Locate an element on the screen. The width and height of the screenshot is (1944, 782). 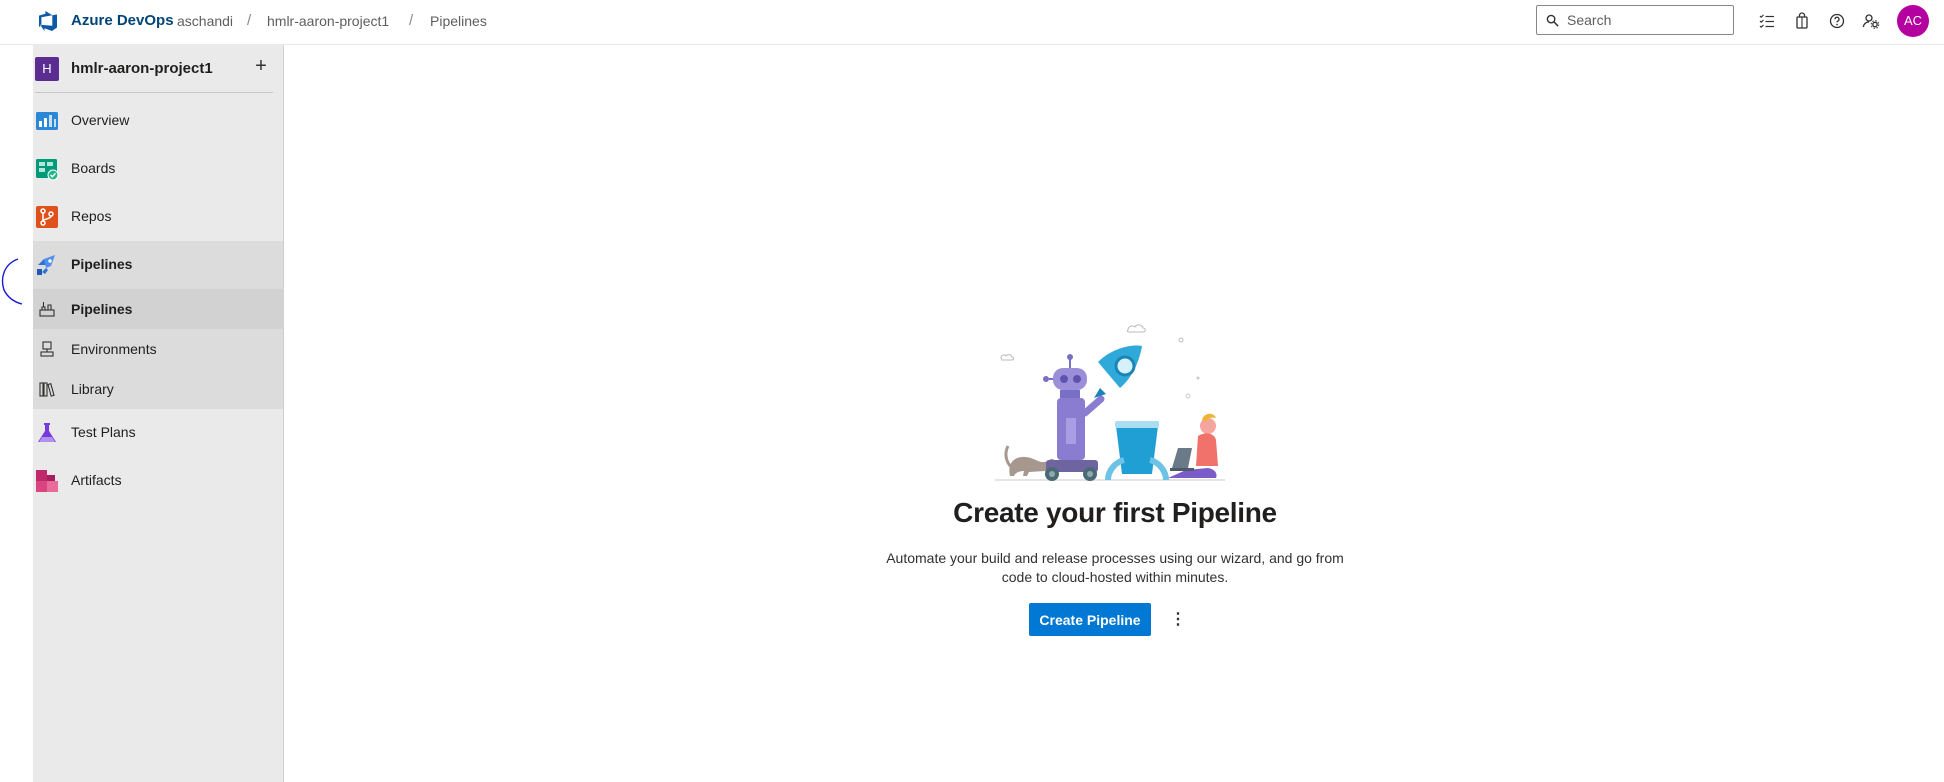
sidebar-item-label: Boards is located at coordinates (93, 168).